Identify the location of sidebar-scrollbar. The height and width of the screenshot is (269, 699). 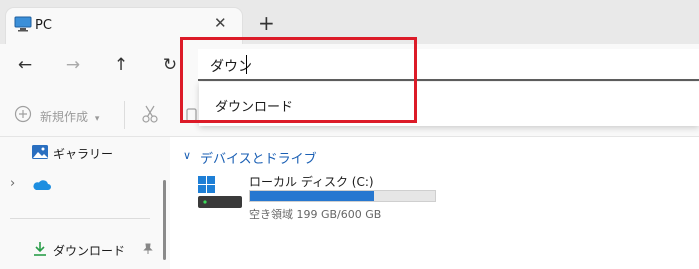
(164, 220).